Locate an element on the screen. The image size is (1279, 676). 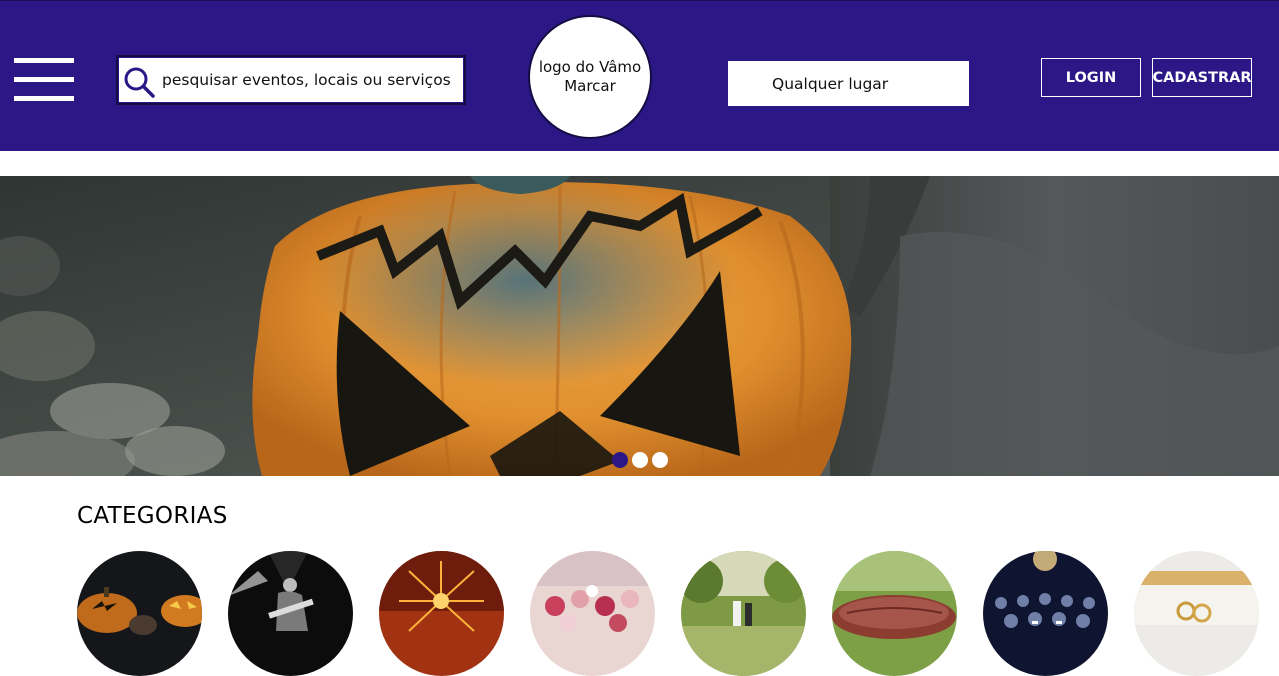
category-weddings is located at coordinates (743, 613).